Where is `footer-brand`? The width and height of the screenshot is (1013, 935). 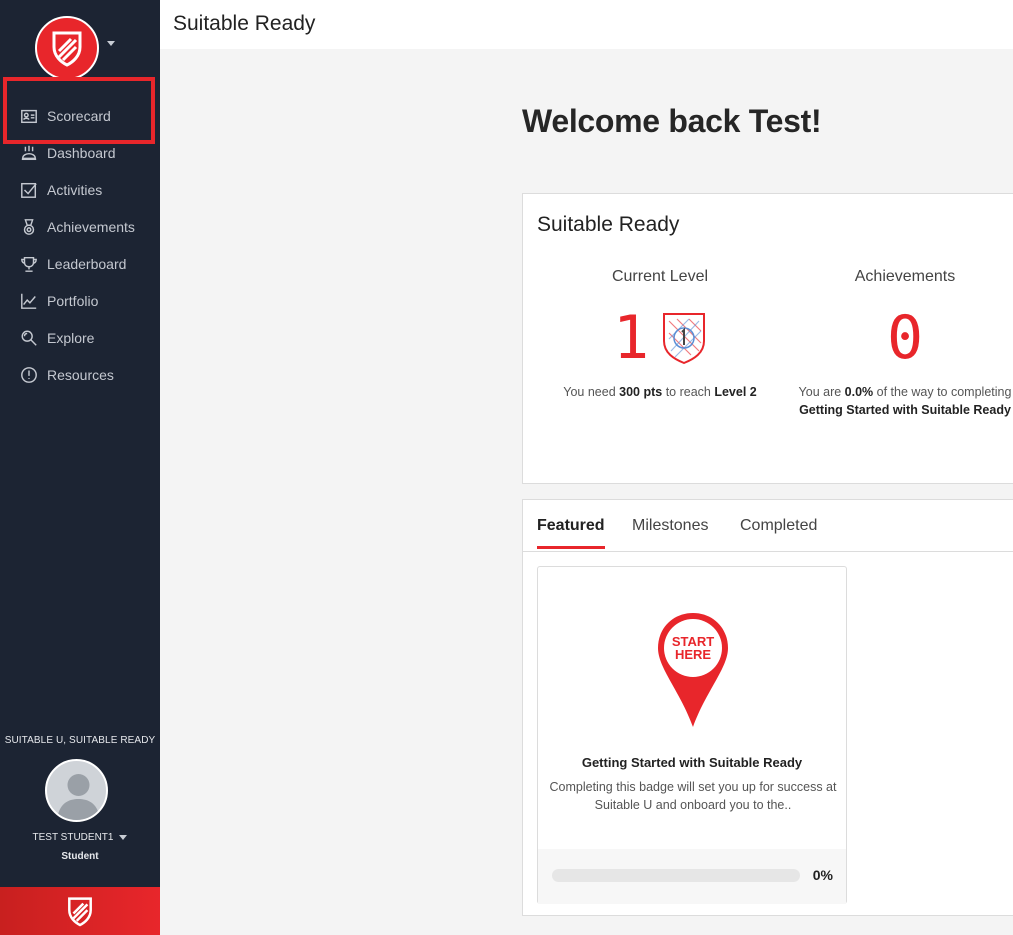
footer-brand is located at coordinates (80, 911).